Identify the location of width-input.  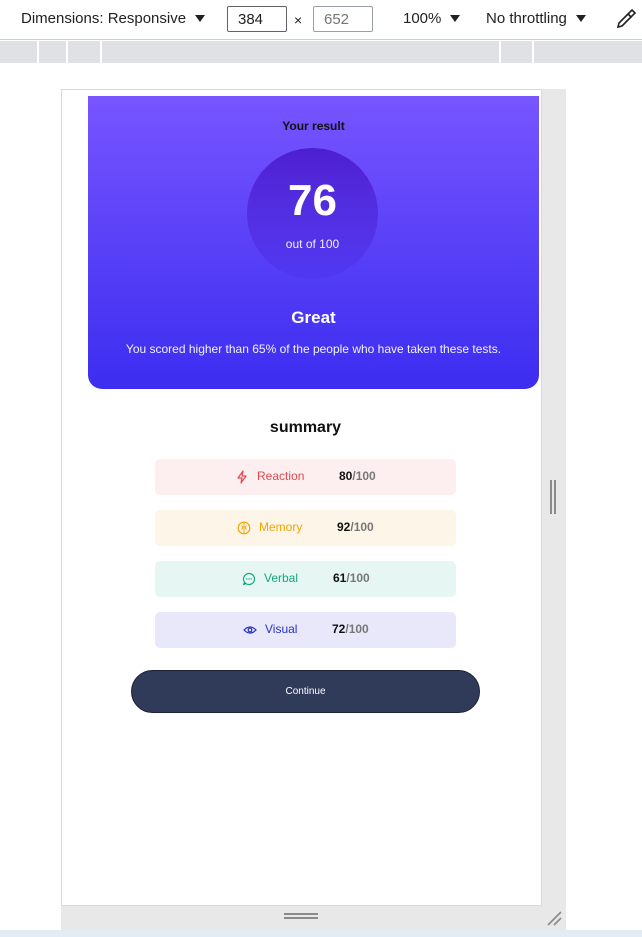
(257, 19).